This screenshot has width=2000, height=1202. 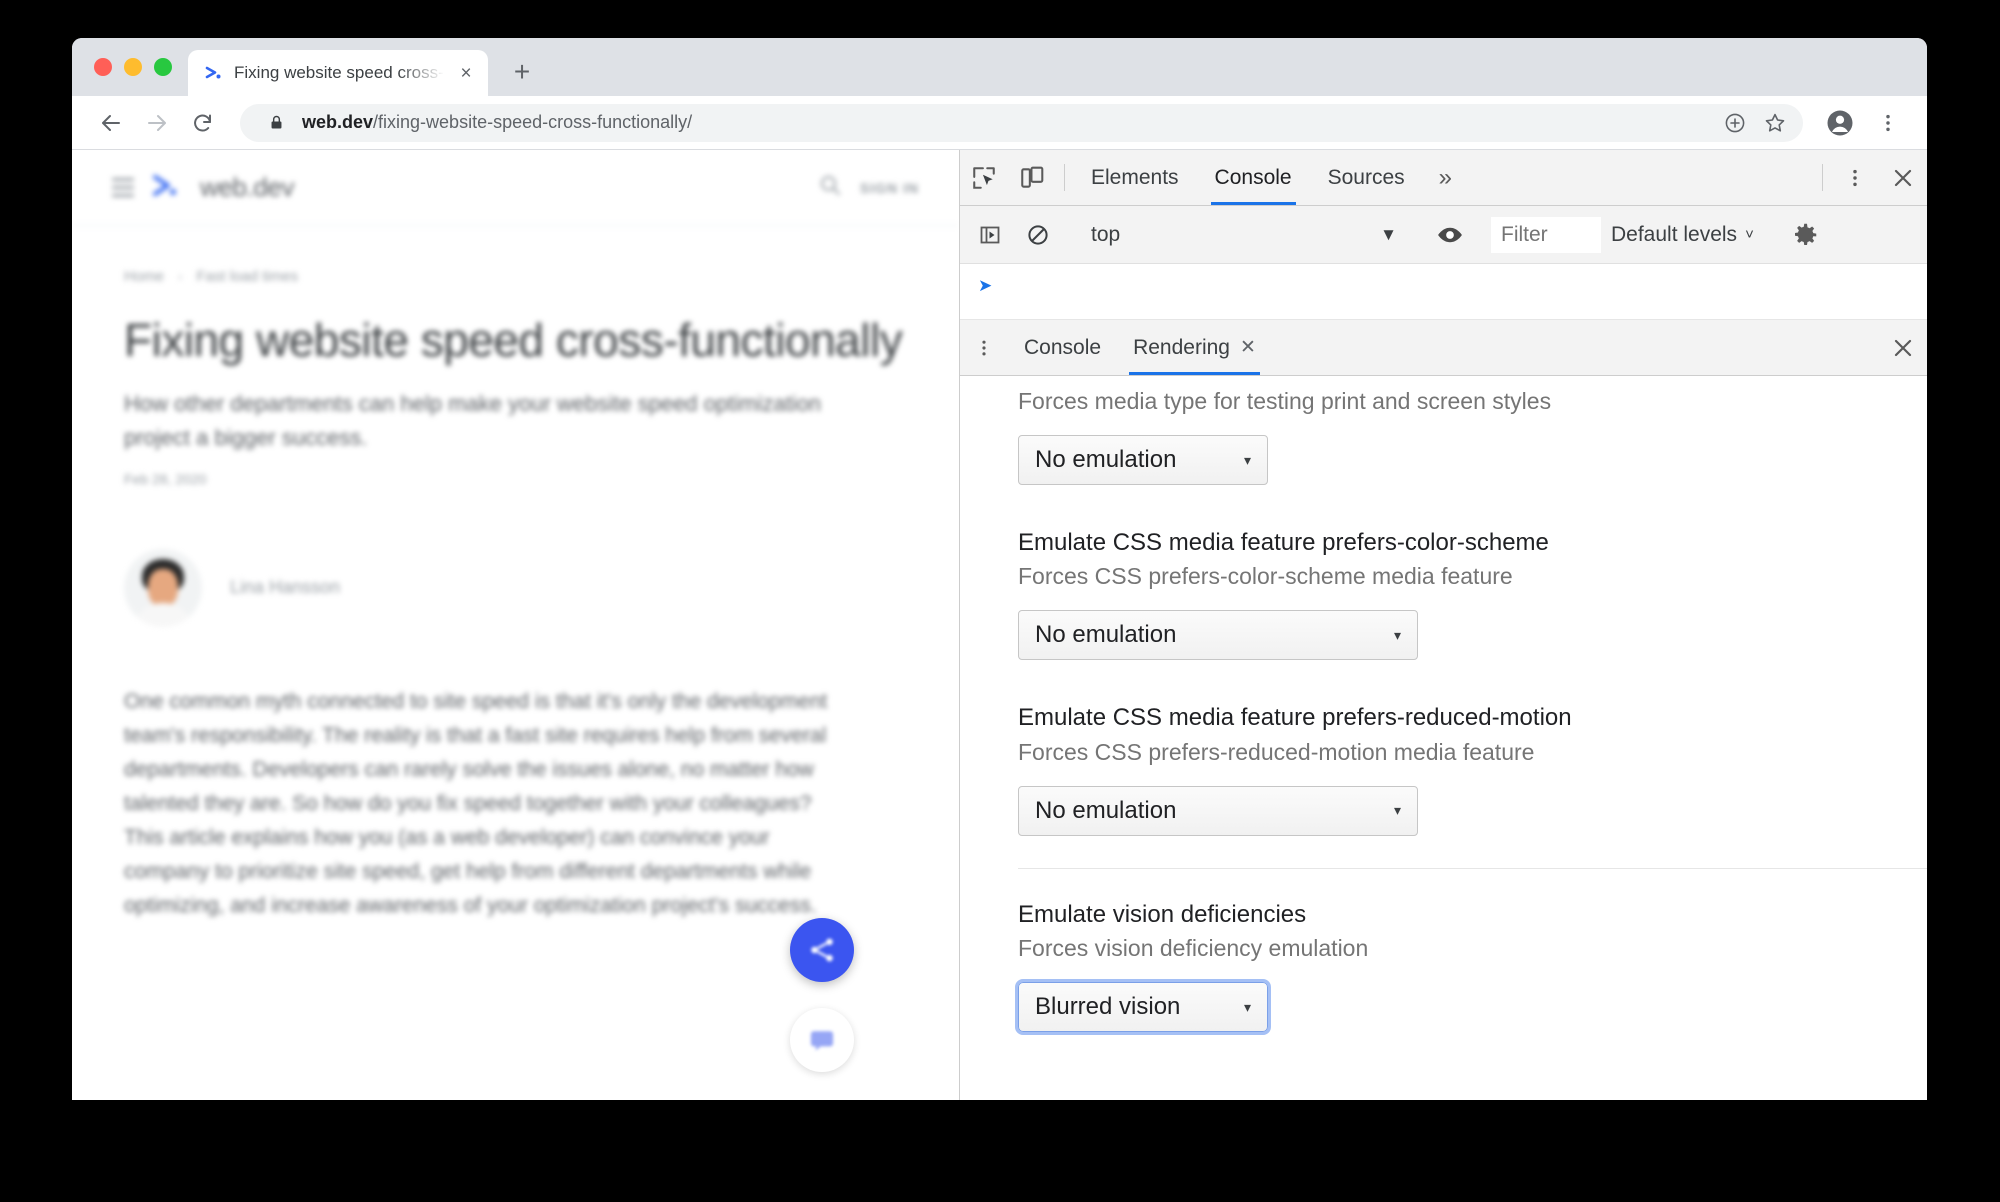 I want to click on inspect-element-icon, so click(x=984, y=177).